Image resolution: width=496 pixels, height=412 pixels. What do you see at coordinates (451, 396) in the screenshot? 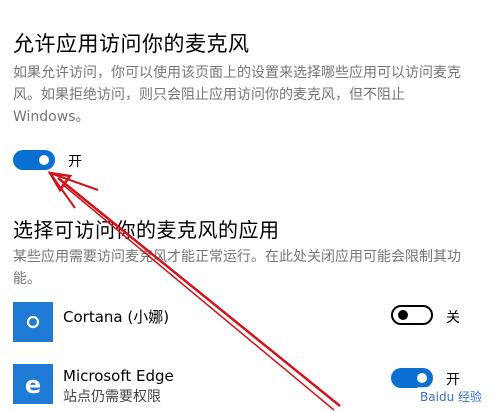
I see `baidu-watermark: Baidu 经验` at bounding box center [451, 396].